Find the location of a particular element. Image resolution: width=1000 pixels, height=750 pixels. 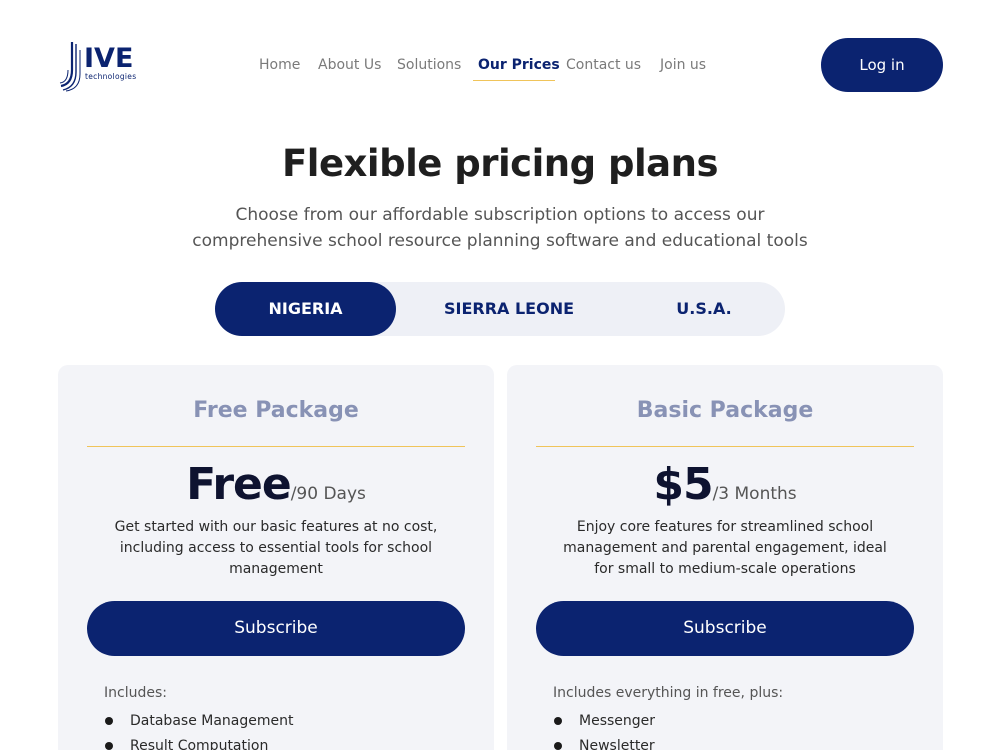

country-tab-sierra-leone: SIERRA LEONE is located at coordinates (509, 309).